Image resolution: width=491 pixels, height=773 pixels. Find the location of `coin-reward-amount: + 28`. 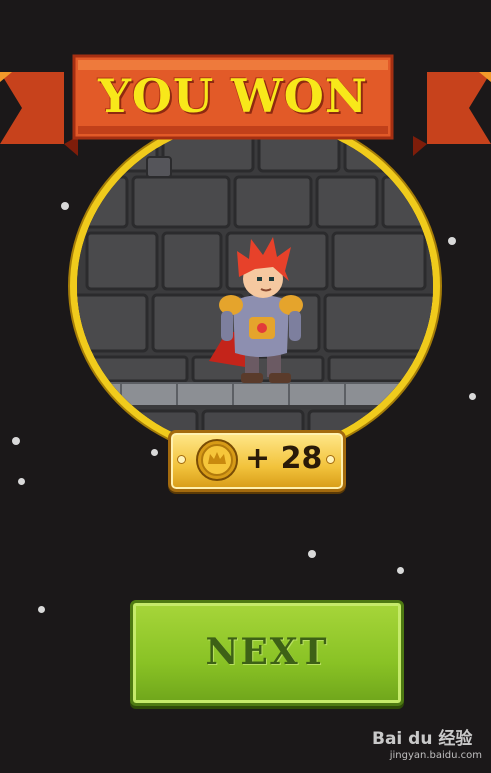

coin-reward-amount: + 28 is located at coordinates (284, 458).